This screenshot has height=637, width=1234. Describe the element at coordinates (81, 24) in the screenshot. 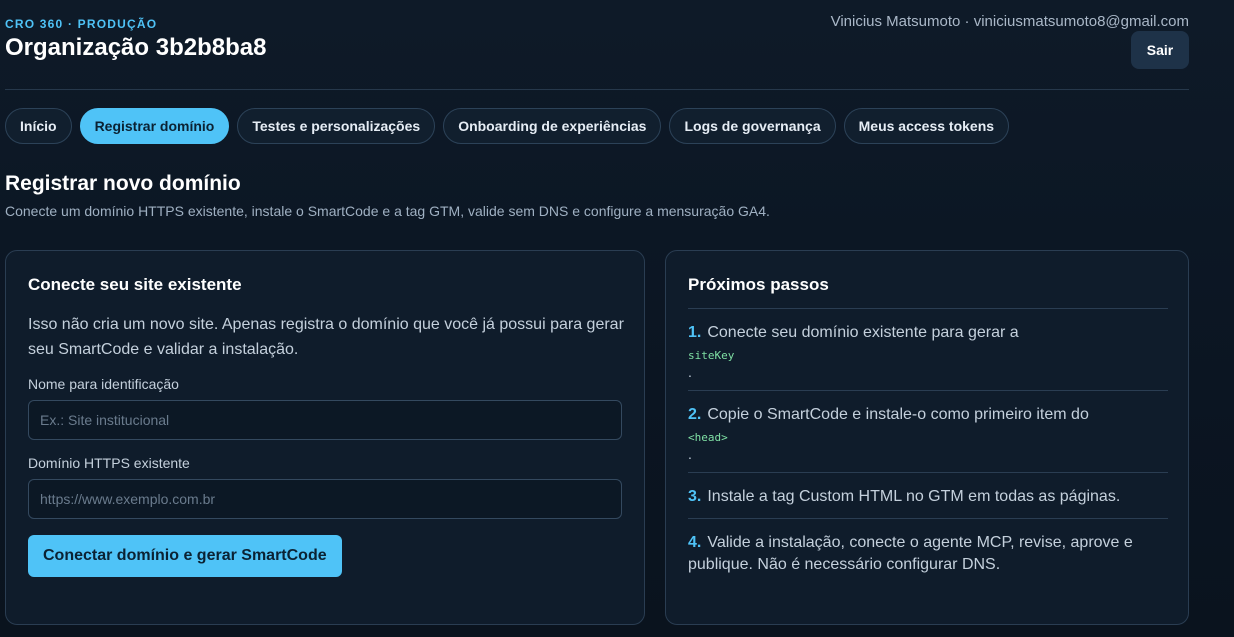

I see `environment-label: CRO 360 · PRODUÇÃO` at that location.